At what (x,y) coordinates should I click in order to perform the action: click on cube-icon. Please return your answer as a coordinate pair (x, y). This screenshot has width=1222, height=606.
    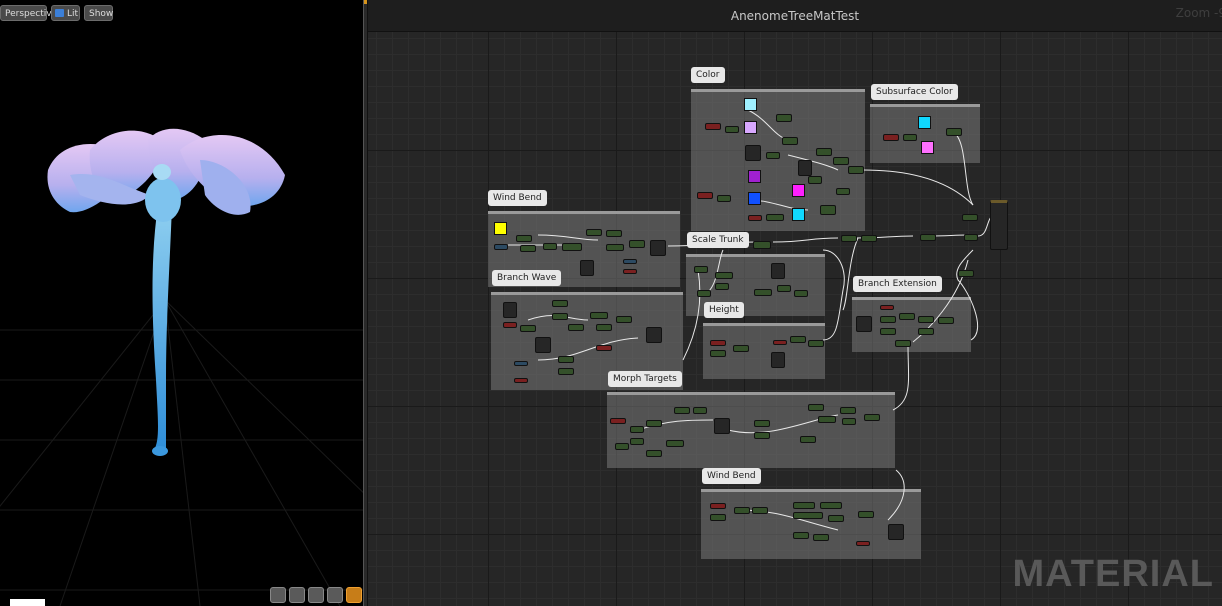
    Looking at the image, I should click on (335, 595).